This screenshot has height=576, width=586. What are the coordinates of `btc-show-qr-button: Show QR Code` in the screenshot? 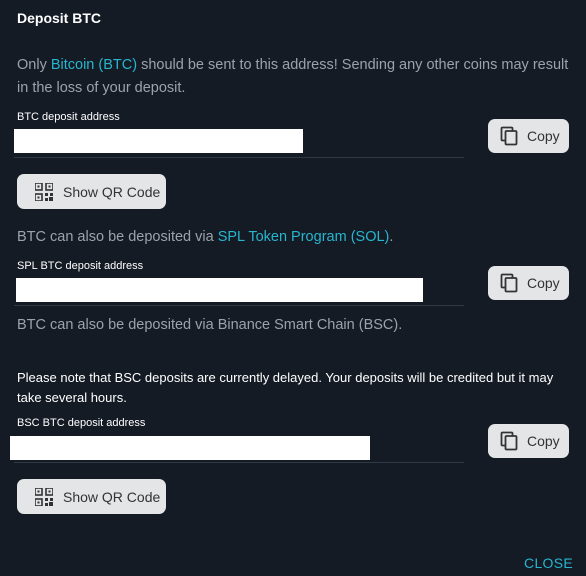 It's located at (91, 191).